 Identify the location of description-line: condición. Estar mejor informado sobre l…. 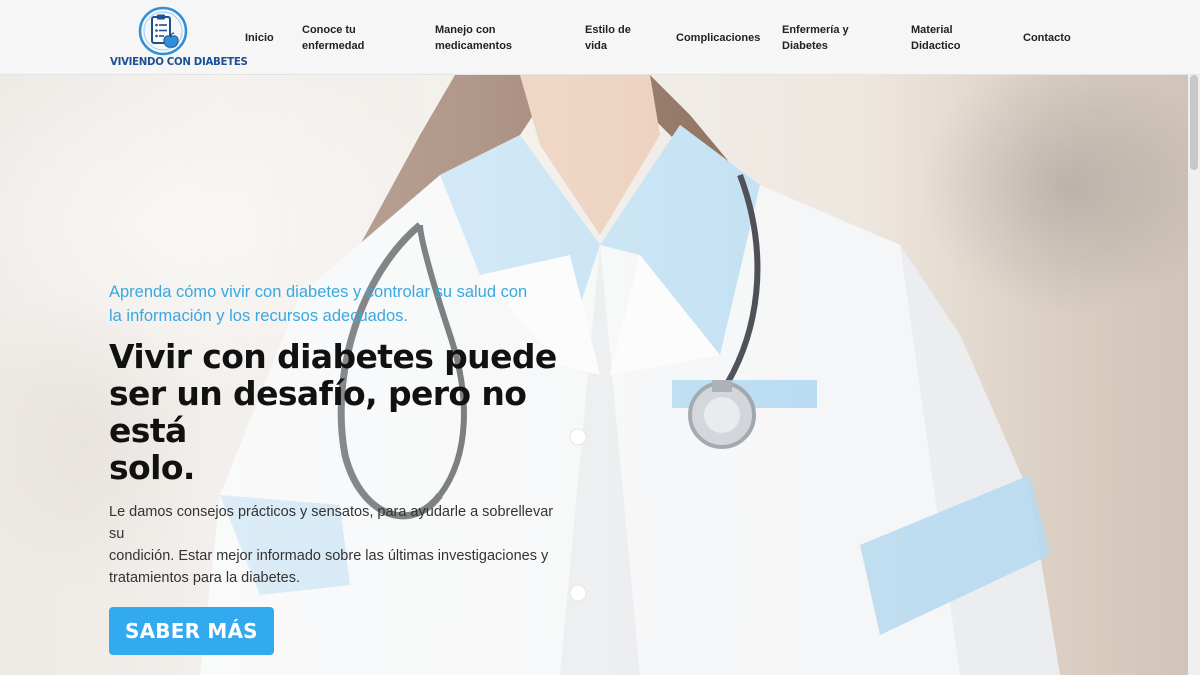
(329, 556).